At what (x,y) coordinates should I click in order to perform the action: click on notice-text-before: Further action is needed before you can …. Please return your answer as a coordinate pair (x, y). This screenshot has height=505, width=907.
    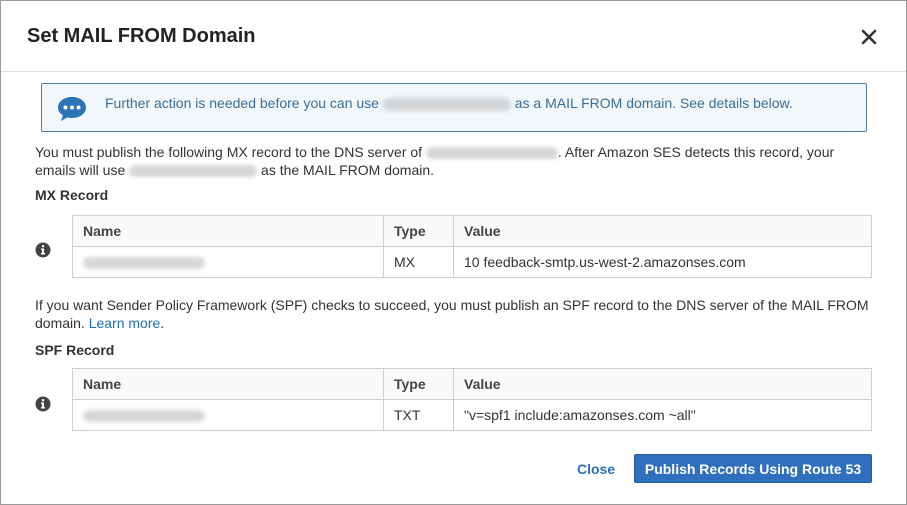
    Looking at the image, I should click on (242, 103).